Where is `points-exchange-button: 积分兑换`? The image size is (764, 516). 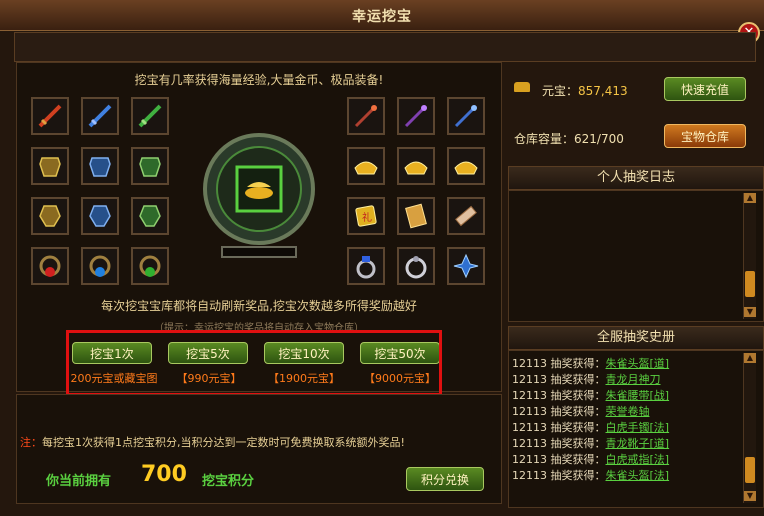
points-exchange-button: 积分兑换 is located at coordinates (445, 479).